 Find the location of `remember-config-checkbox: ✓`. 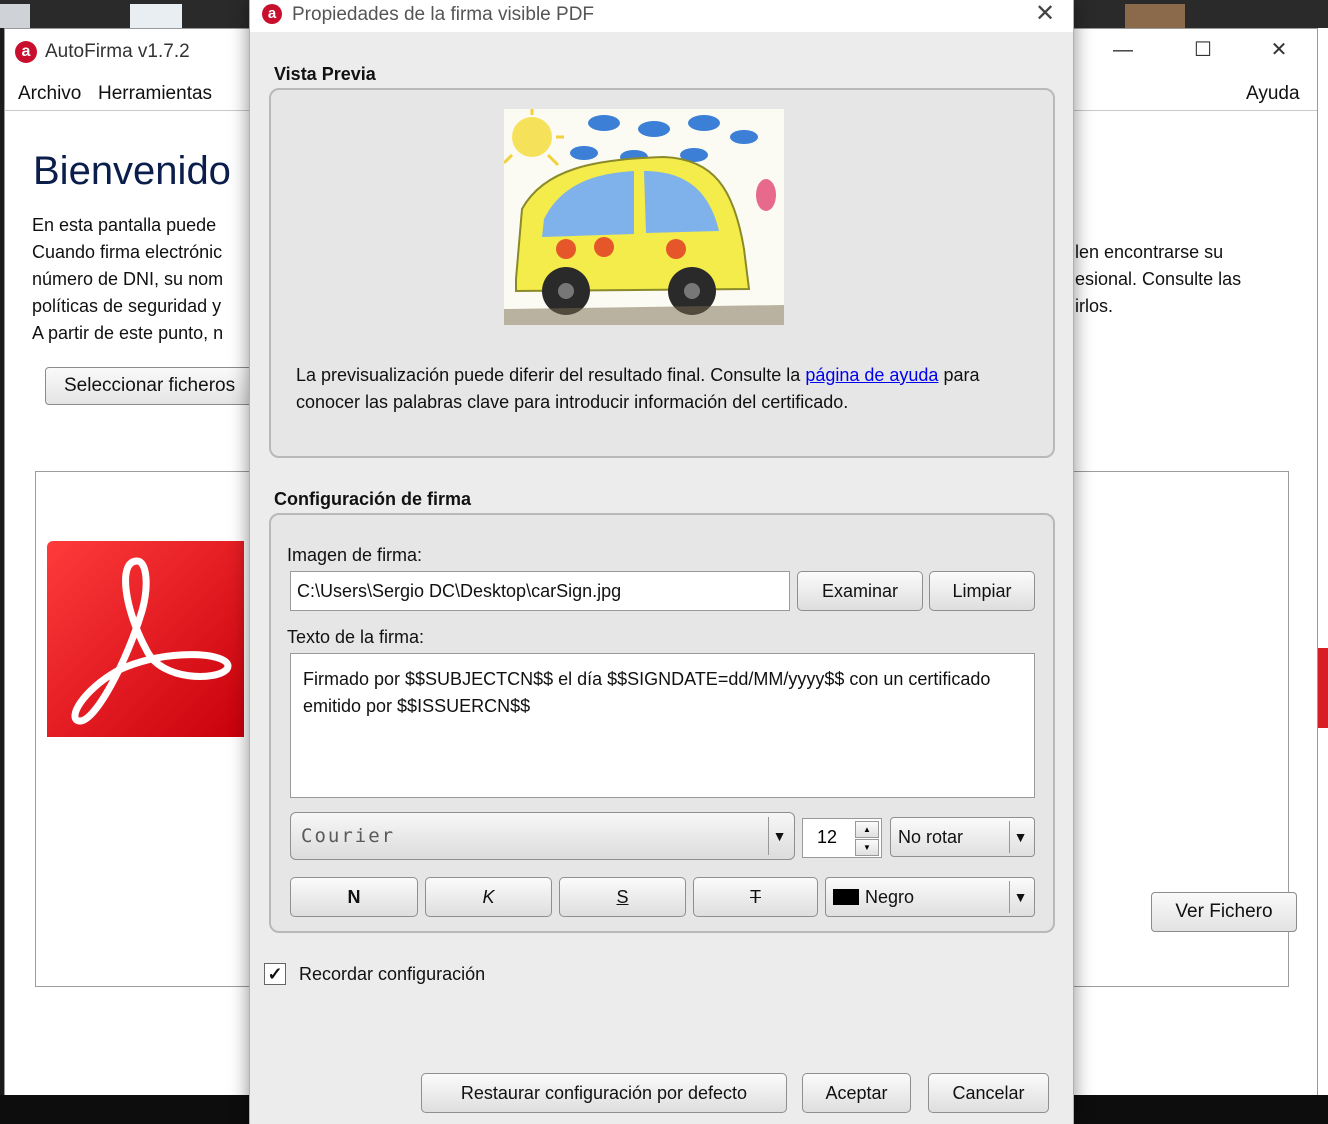

remember-config-checkbox: ✓ is located at coordinates (275, 974).